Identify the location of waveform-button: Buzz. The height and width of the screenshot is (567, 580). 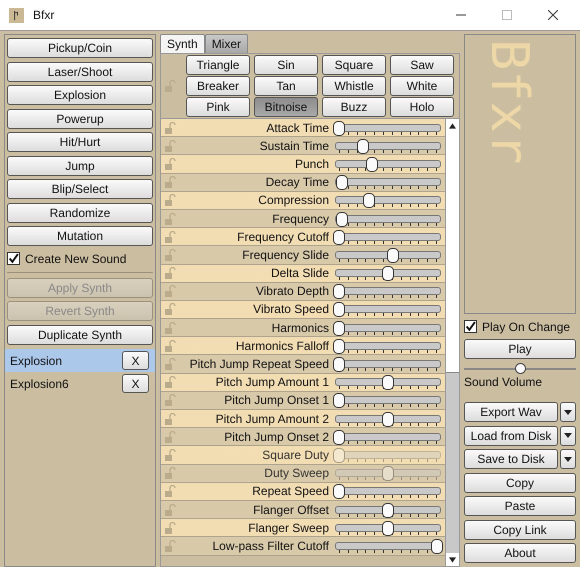
(354, 107).